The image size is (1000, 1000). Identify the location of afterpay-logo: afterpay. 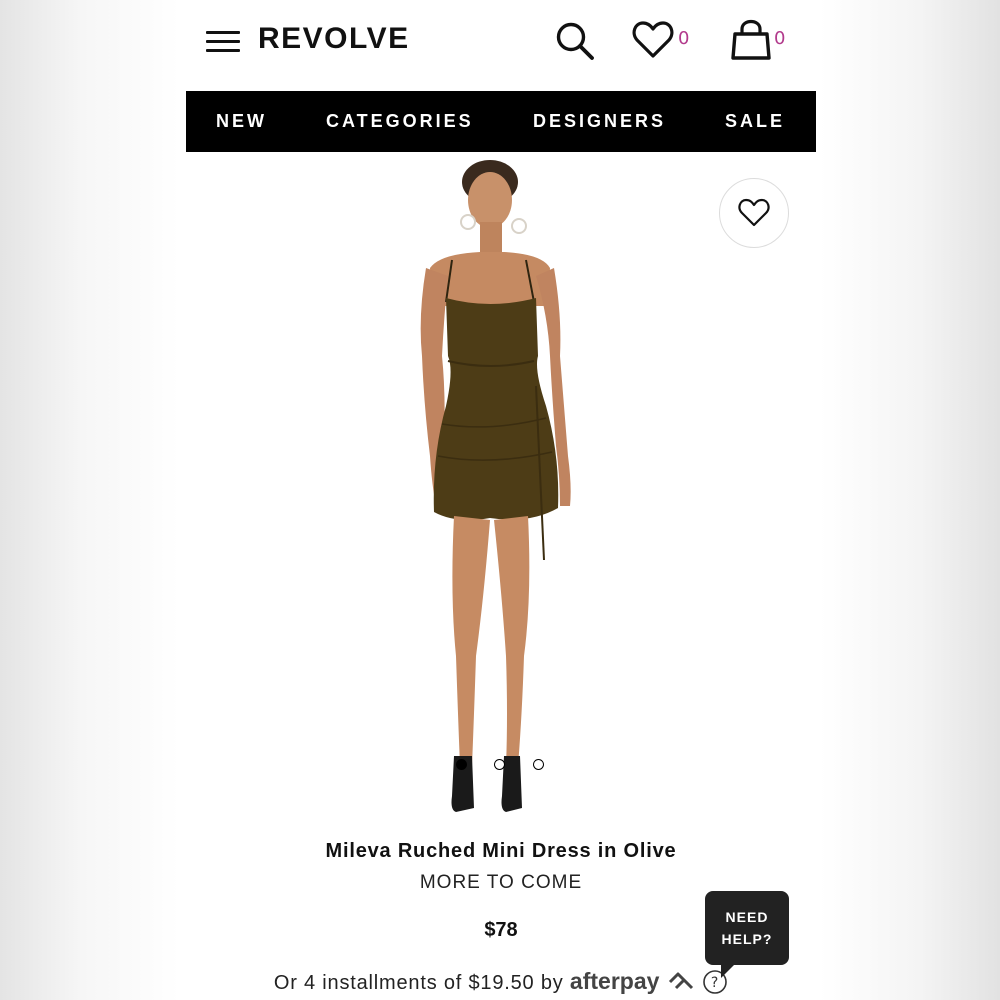
(614, 981).